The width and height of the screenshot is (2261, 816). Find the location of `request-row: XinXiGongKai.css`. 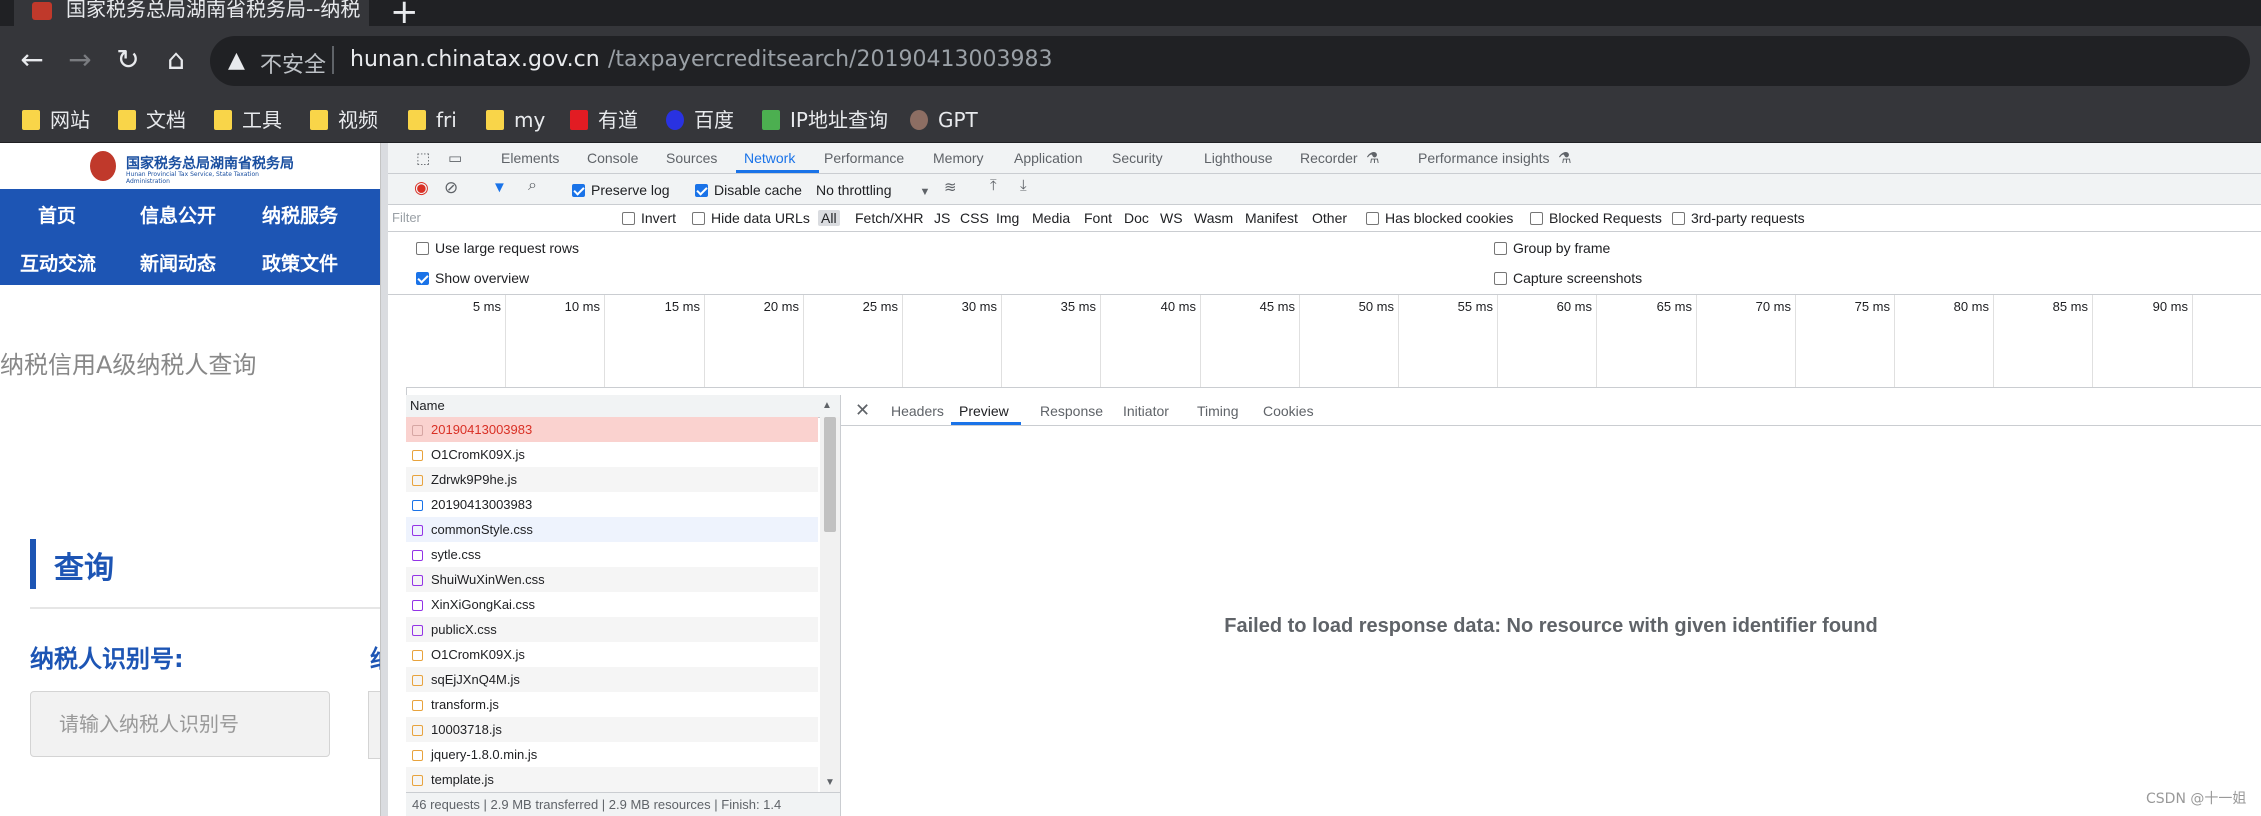

request-row: XinXiGongKai.css is located at coordinates (612, 604).